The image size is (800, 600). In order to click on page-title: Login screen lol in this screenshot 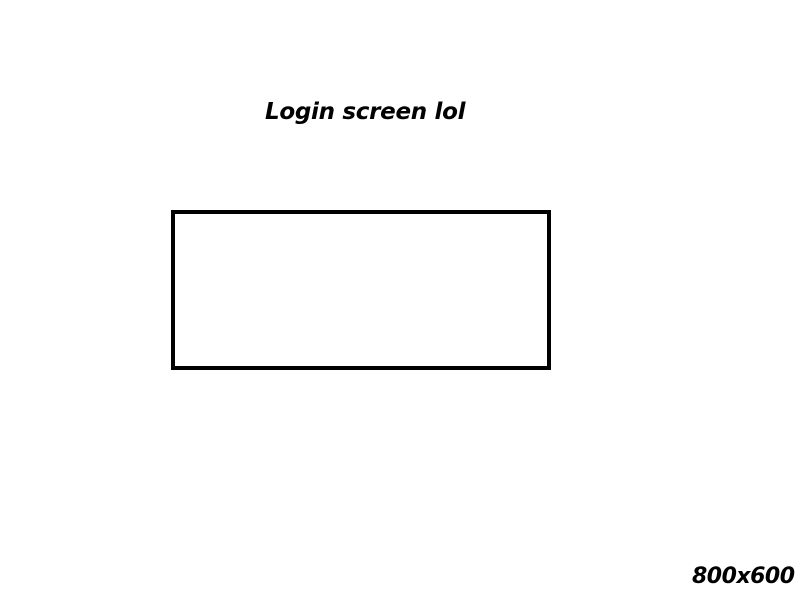, I will do `click(365, 112)`.